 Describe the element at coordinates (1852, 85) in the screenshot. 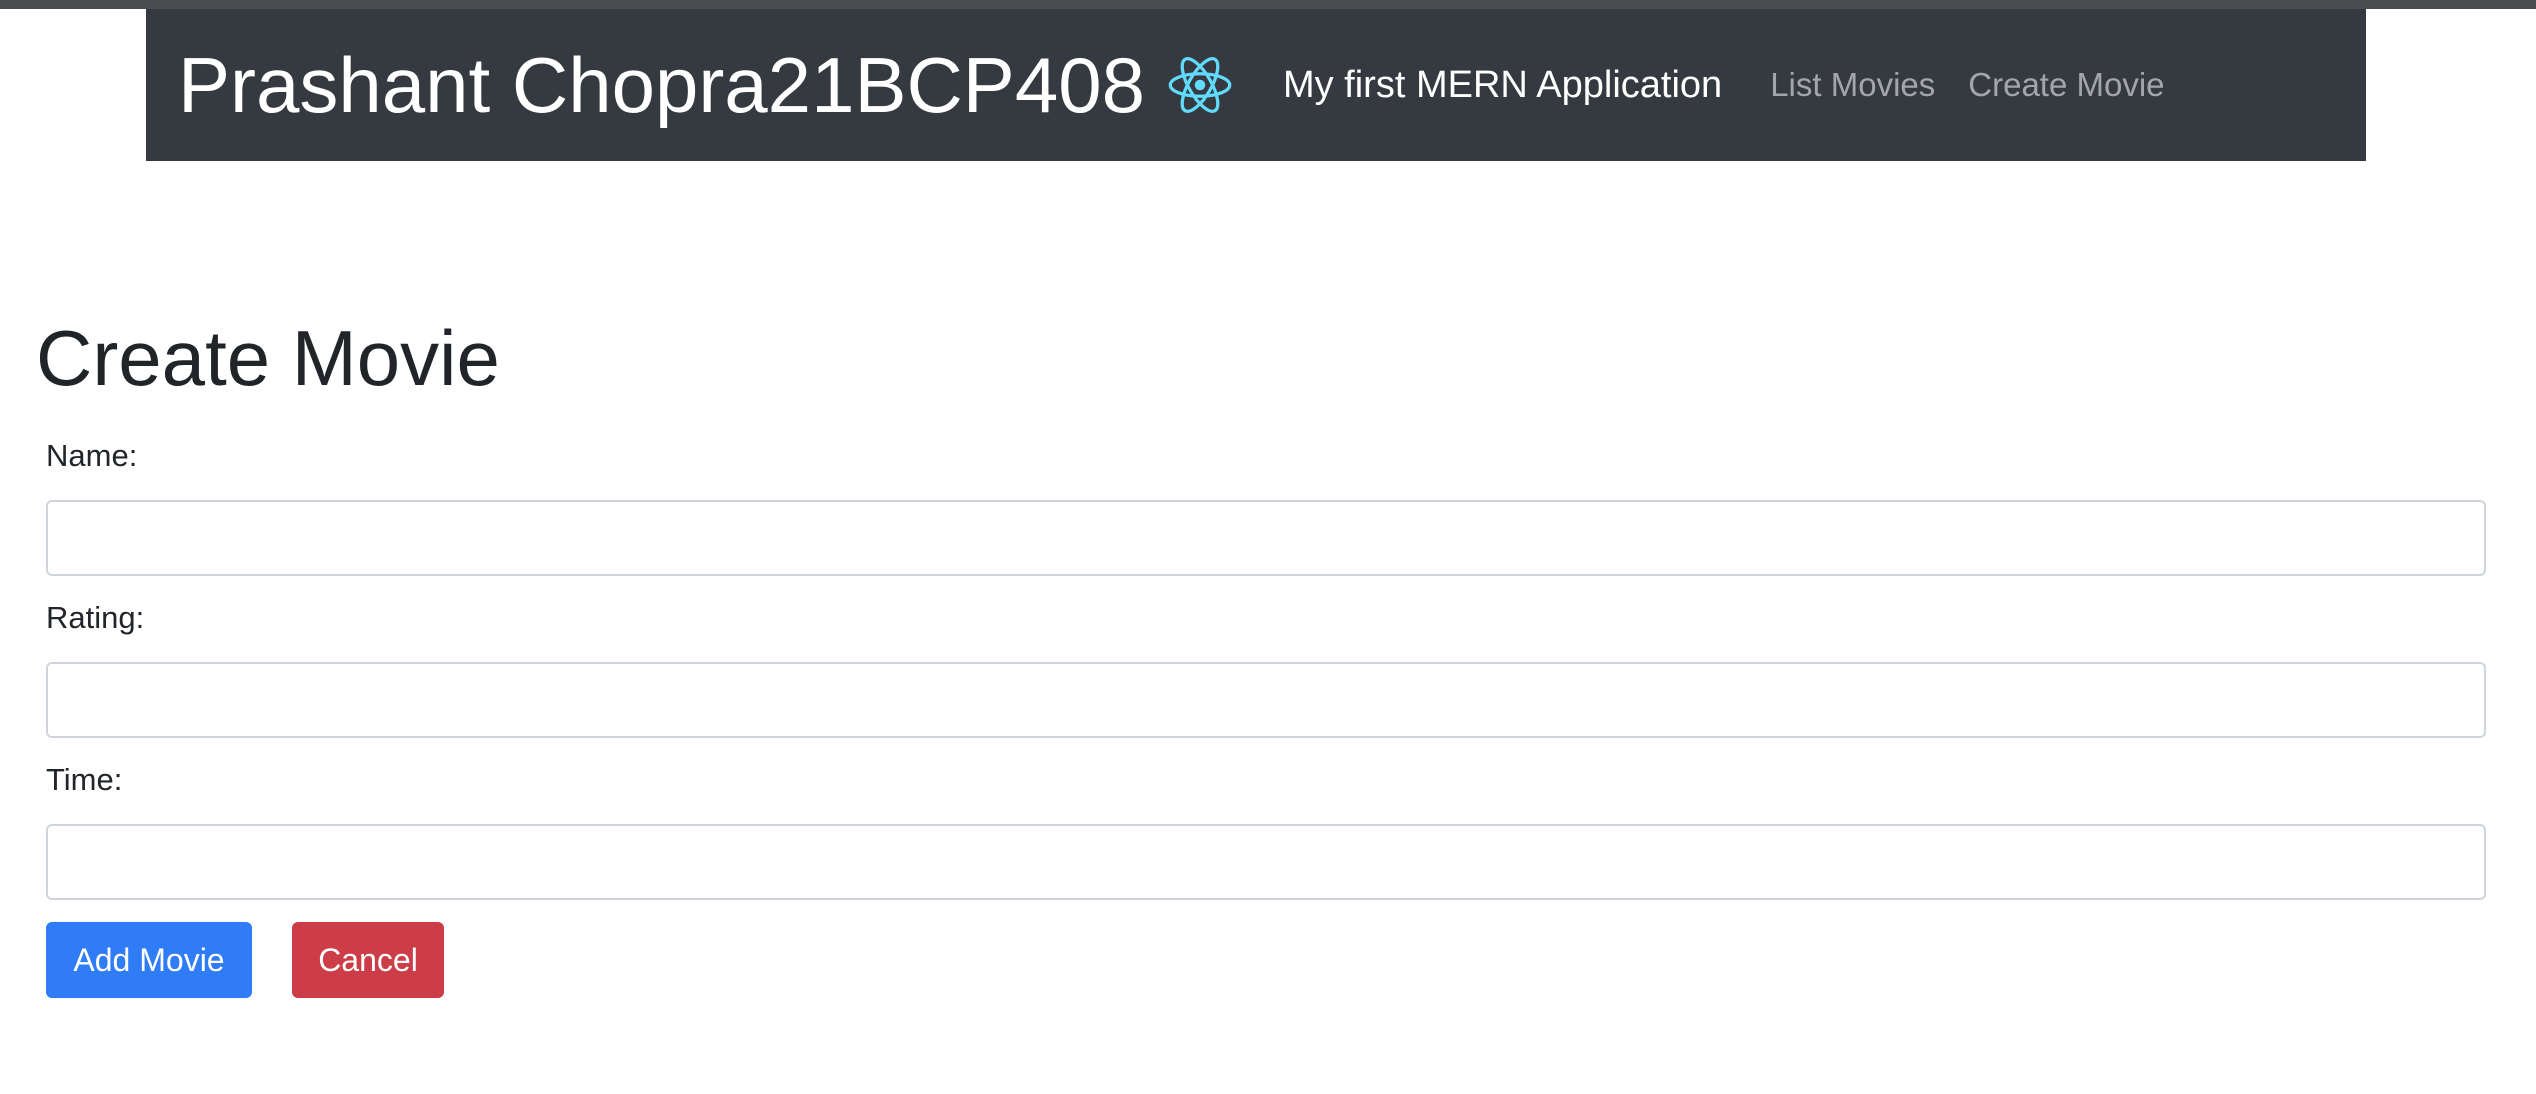

I see `nav-link-list-movies: List Movies` at that location.